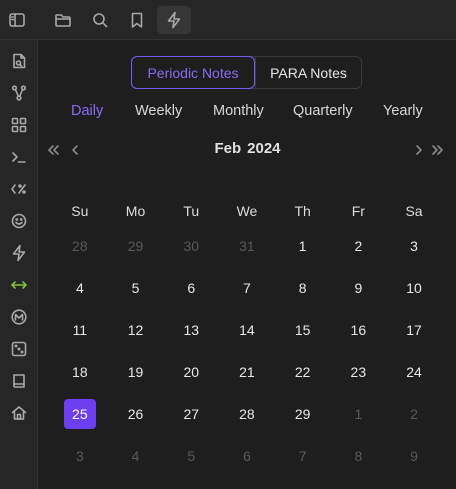 The width and height of the screenshot is (456, 489). I want to click on next-year-button, so click(438, 150).